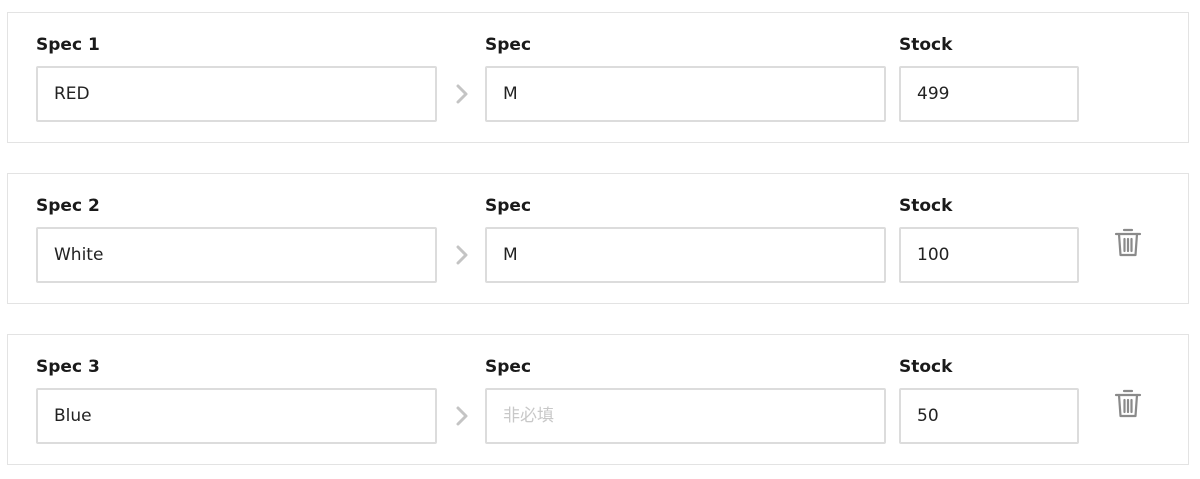  Describe the element at coordinates (68, 206) in the screenshot. I see `spec-name-label: Spec 2` at that location.